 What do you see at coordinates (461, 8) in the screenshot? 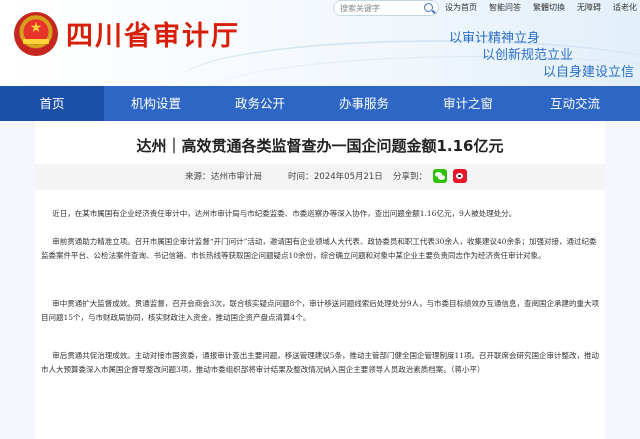
I see `link-set-homepage: 设为首页` at bounding box center [461, 8].